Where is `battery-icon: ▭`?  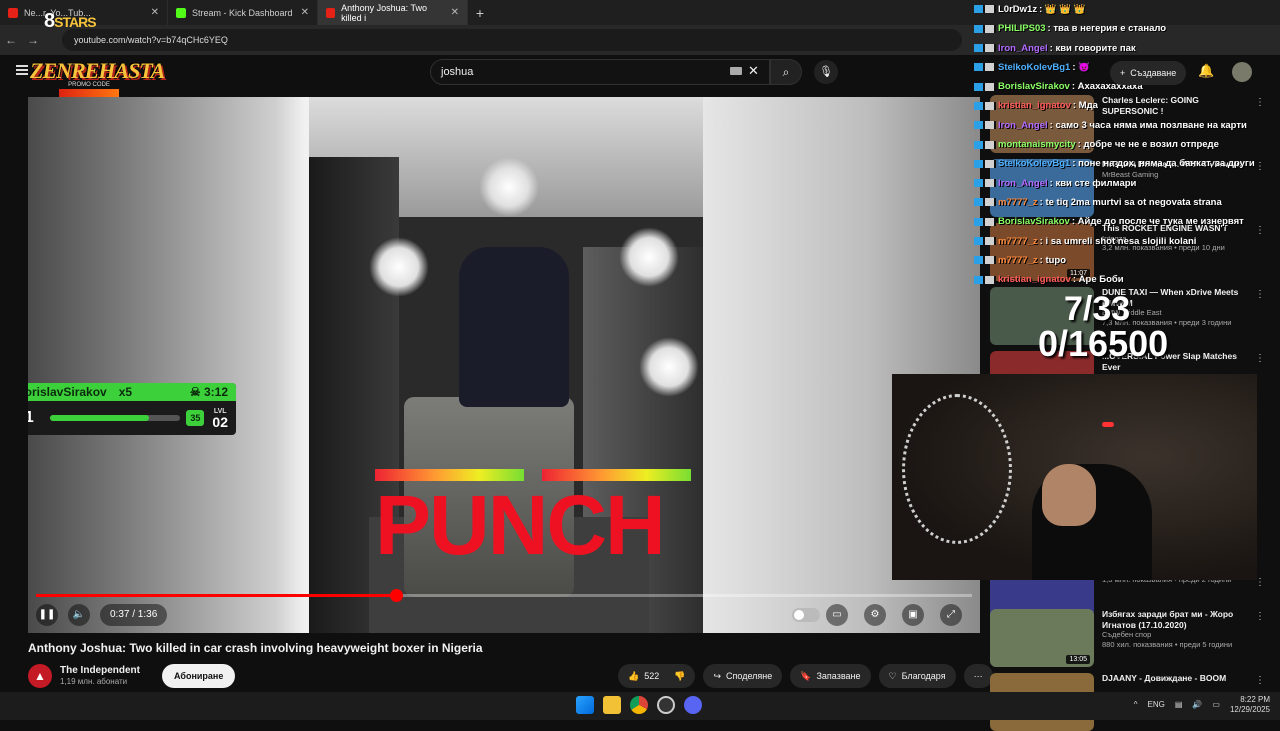 battery-icon: ▭ is located at coordinates (1216, 704).